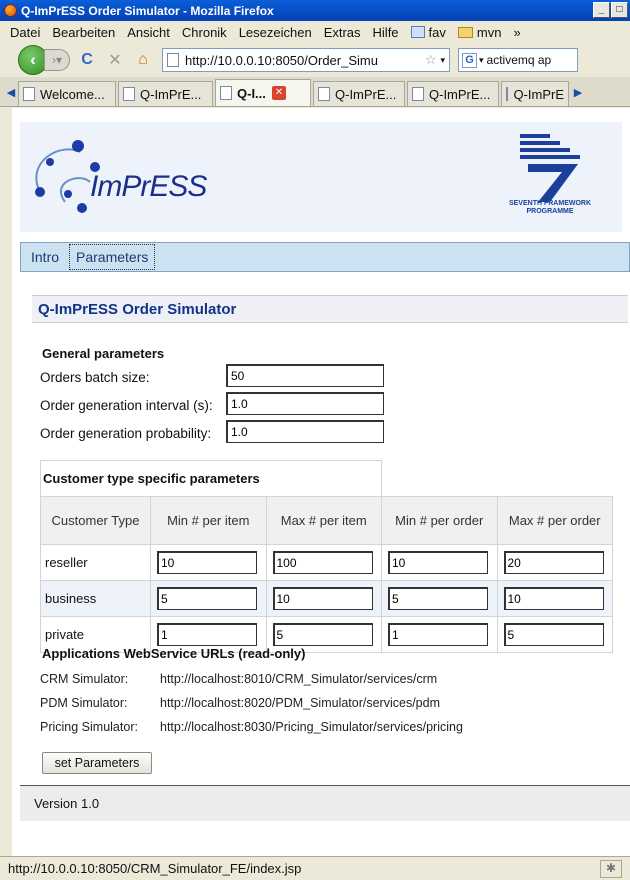 The image size is (630, 880). What do you see at coordinates (323, 520) in the screenshot?
I see `col-max-per-item: Max # per item` at bounding box center [323, 520].